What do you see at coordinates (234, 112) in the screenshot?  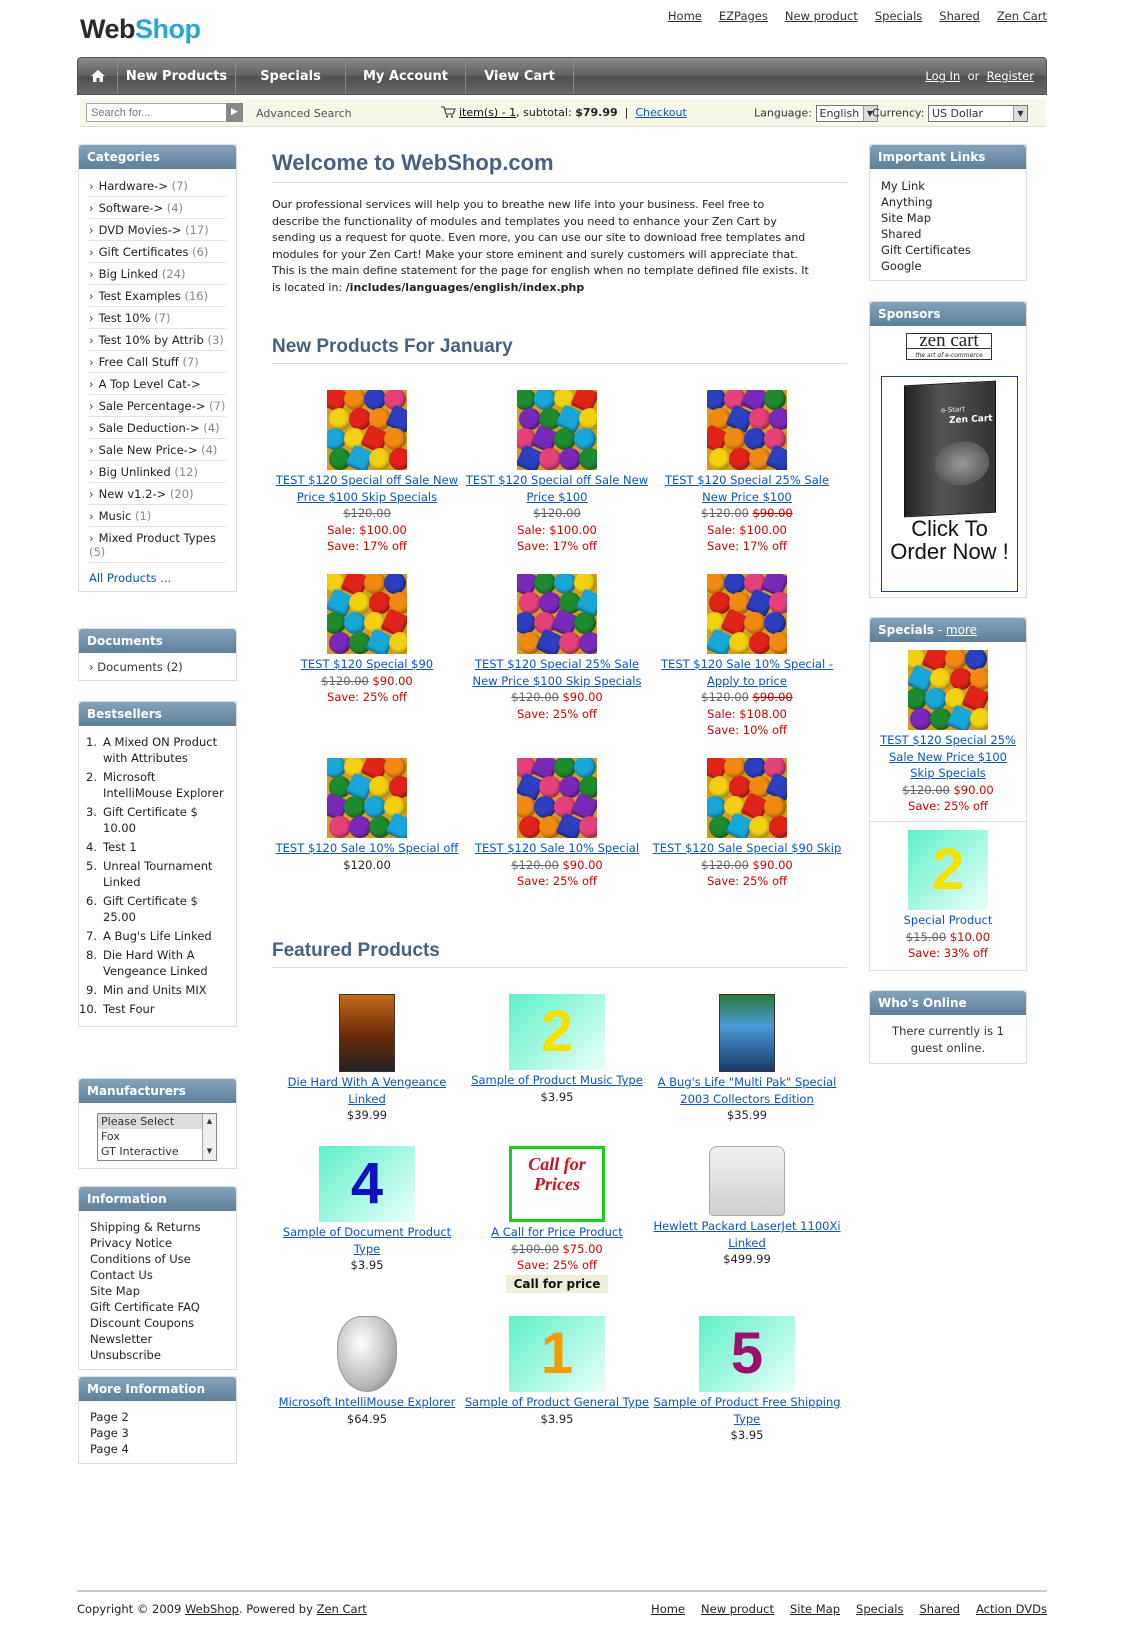 I see `search-arrow-icon: ▶` at bounding box center [234, 112].